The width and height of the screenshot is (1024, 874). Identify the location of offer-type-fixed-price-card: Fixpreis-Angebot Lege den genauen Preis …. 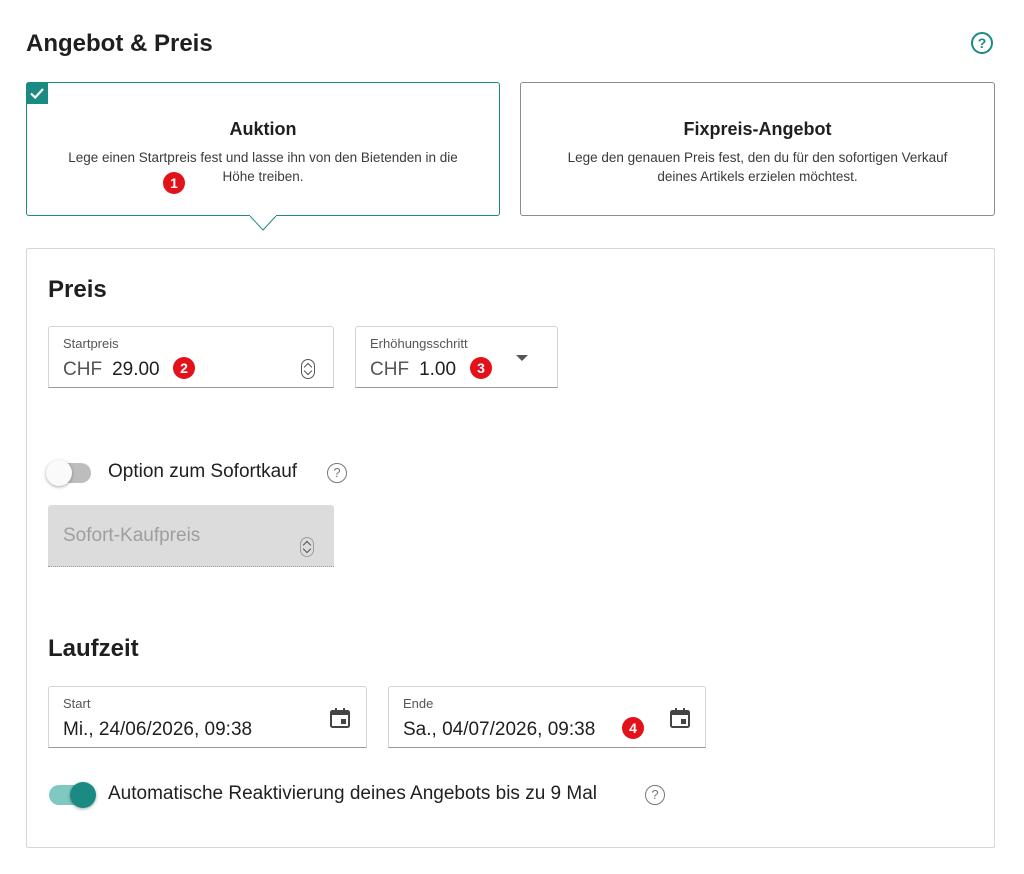
(757, 149).